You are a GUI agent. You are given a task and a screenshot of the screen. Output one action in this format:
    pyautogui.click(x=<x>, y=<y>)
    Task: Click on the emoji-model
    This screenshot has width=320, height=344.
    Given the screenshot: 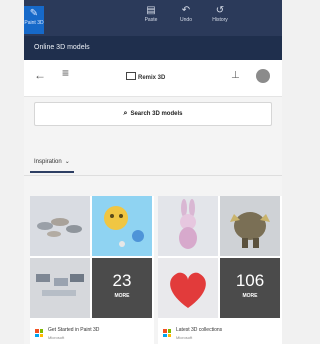 What is the action you would take?
    pyautogui.click(x=124, y=226)
    